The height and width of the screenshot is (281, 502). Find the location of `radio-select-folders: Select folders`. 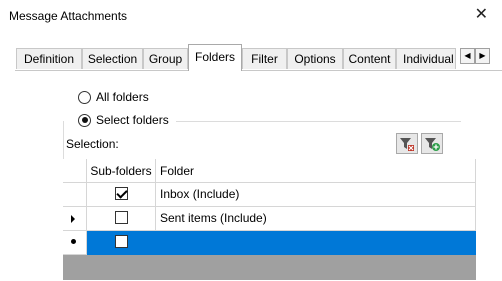

radio-select-folders: Select folders is located at coordinates (123, 120).